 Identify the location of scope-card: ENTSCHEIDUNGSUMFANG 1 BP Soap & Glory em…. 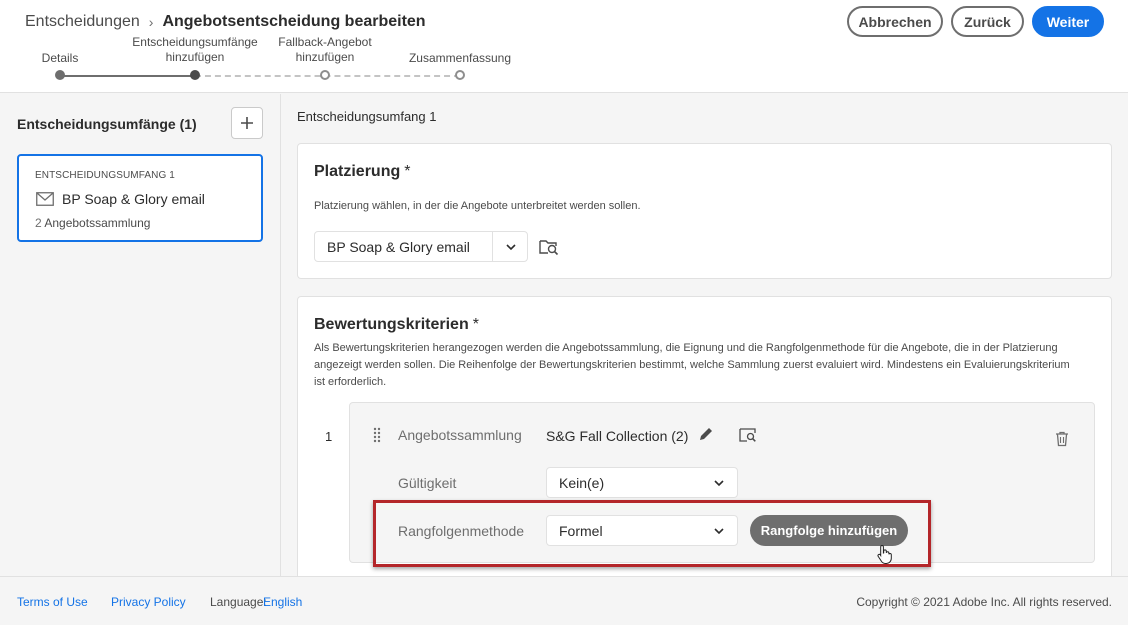
(140, 198).